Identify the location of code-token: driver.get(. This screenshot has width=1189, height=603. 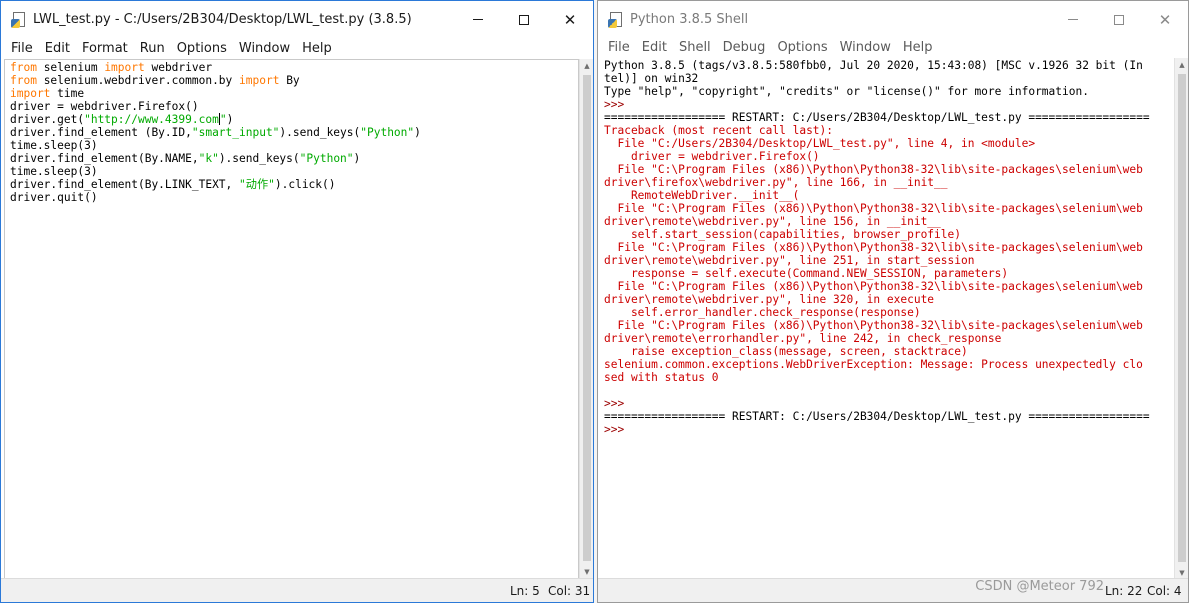
(47, 119).